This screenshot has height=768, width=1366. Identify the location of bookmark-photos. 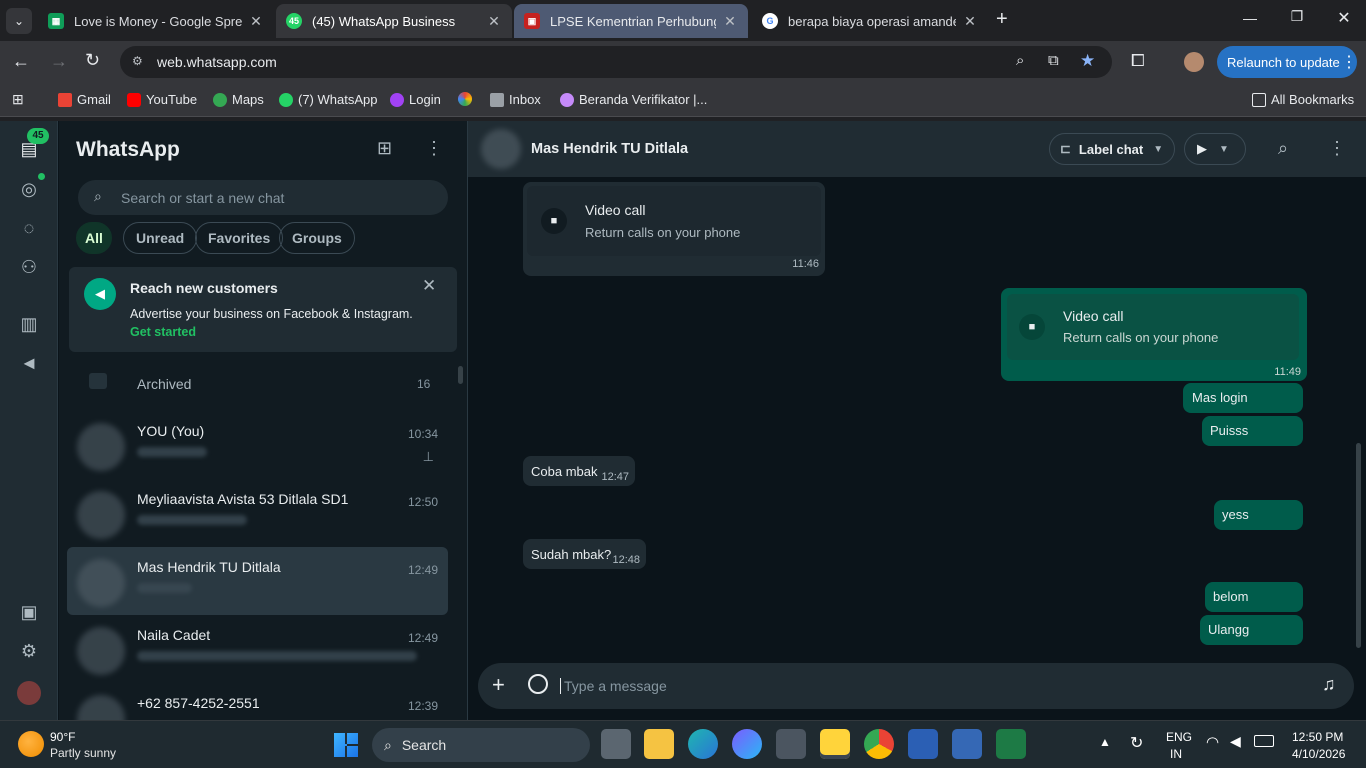
(467, 99).